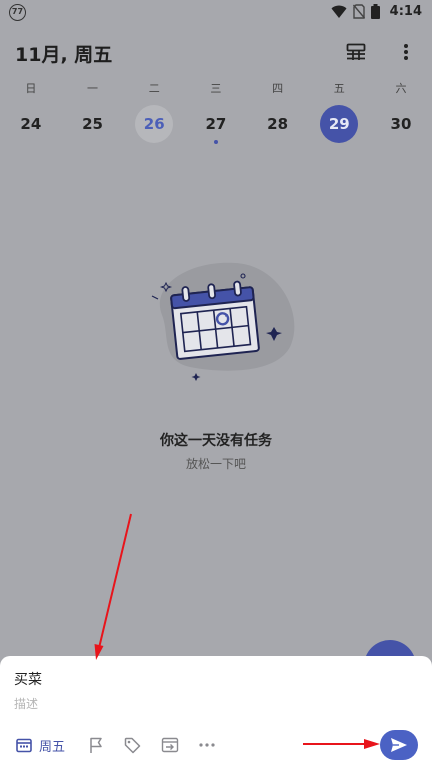  I want to click on date-number: 24, so click(31, 124).